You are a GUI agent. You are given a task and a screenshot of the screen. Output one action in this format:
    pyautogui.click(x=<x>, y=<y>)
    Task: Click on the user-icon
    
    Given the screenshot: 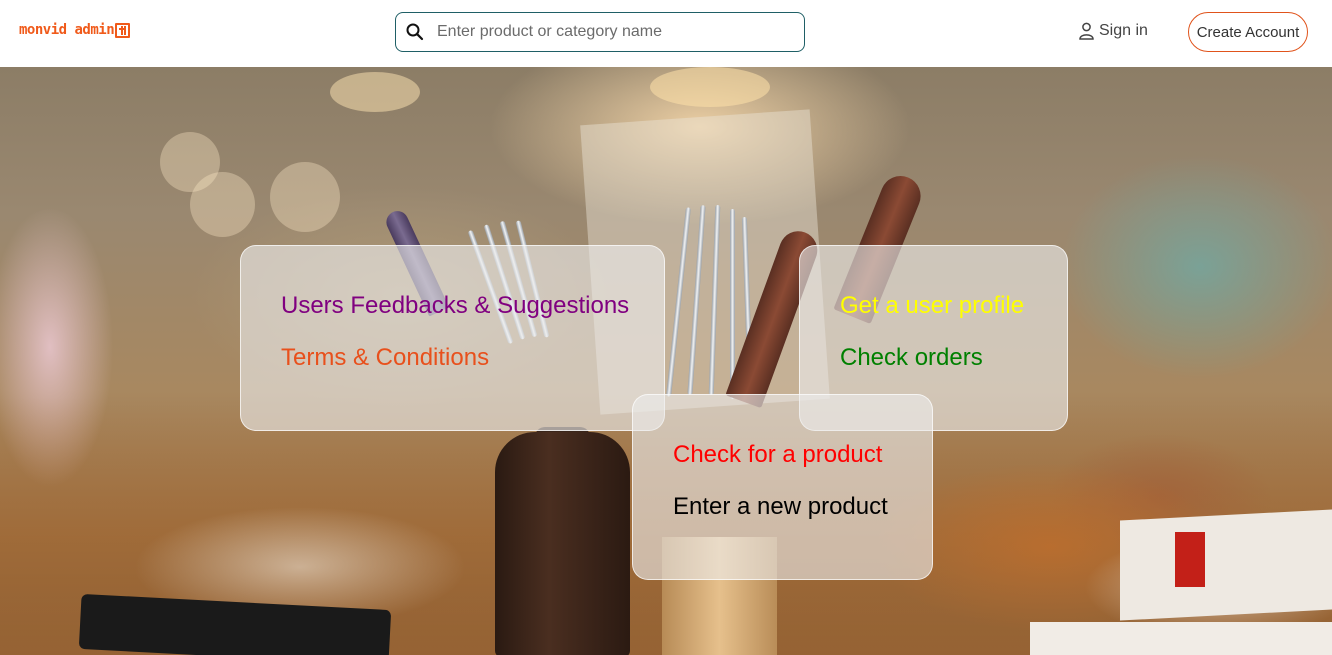 What is the action you would take?
    pyautogui.click(x=1086, y=31)
    